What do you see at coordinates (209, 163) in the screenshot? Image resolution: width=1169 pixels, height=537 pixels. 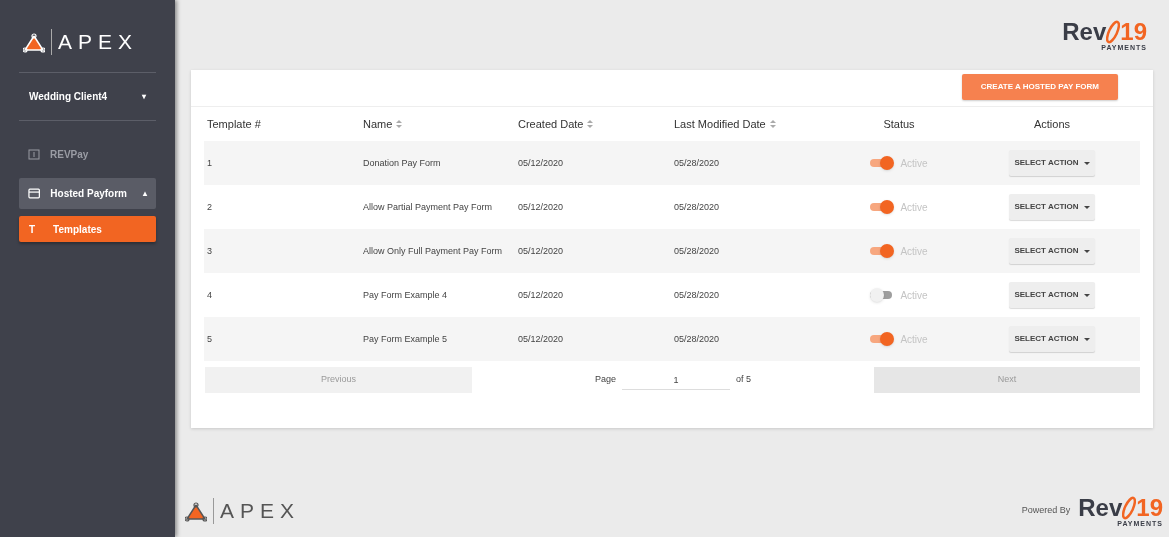 I see `table-cell-text: 1` at bounding box center [209, 163].